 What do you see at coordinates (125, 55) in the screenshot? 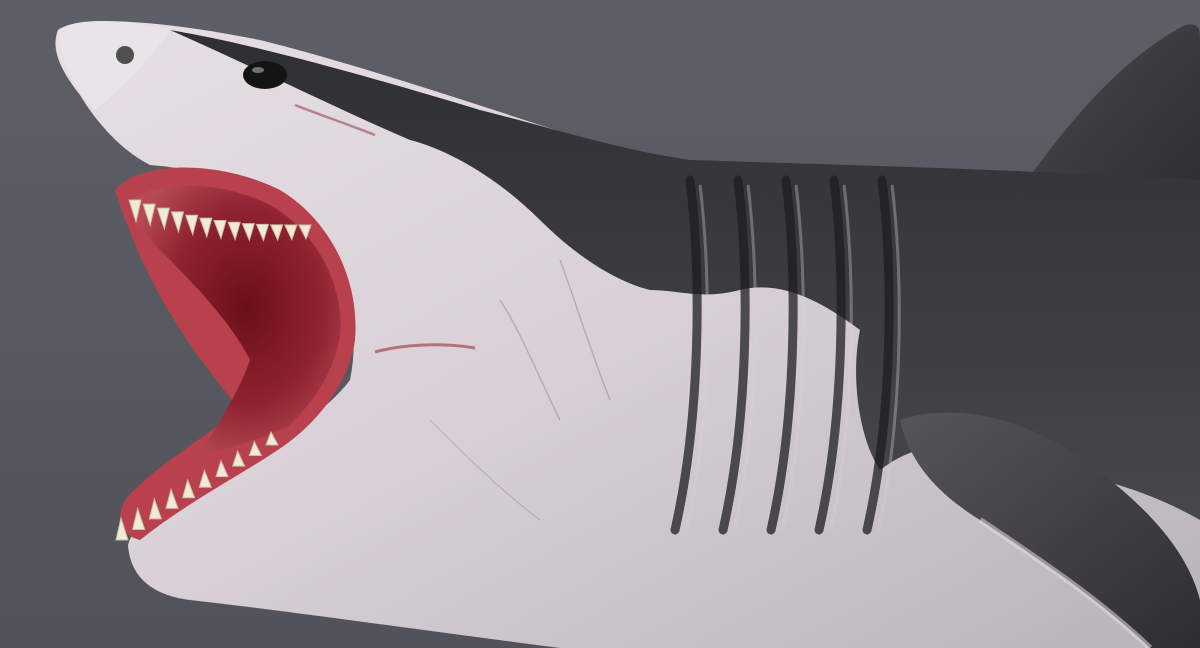
I see `nostril` at bounding box center [125, 55].